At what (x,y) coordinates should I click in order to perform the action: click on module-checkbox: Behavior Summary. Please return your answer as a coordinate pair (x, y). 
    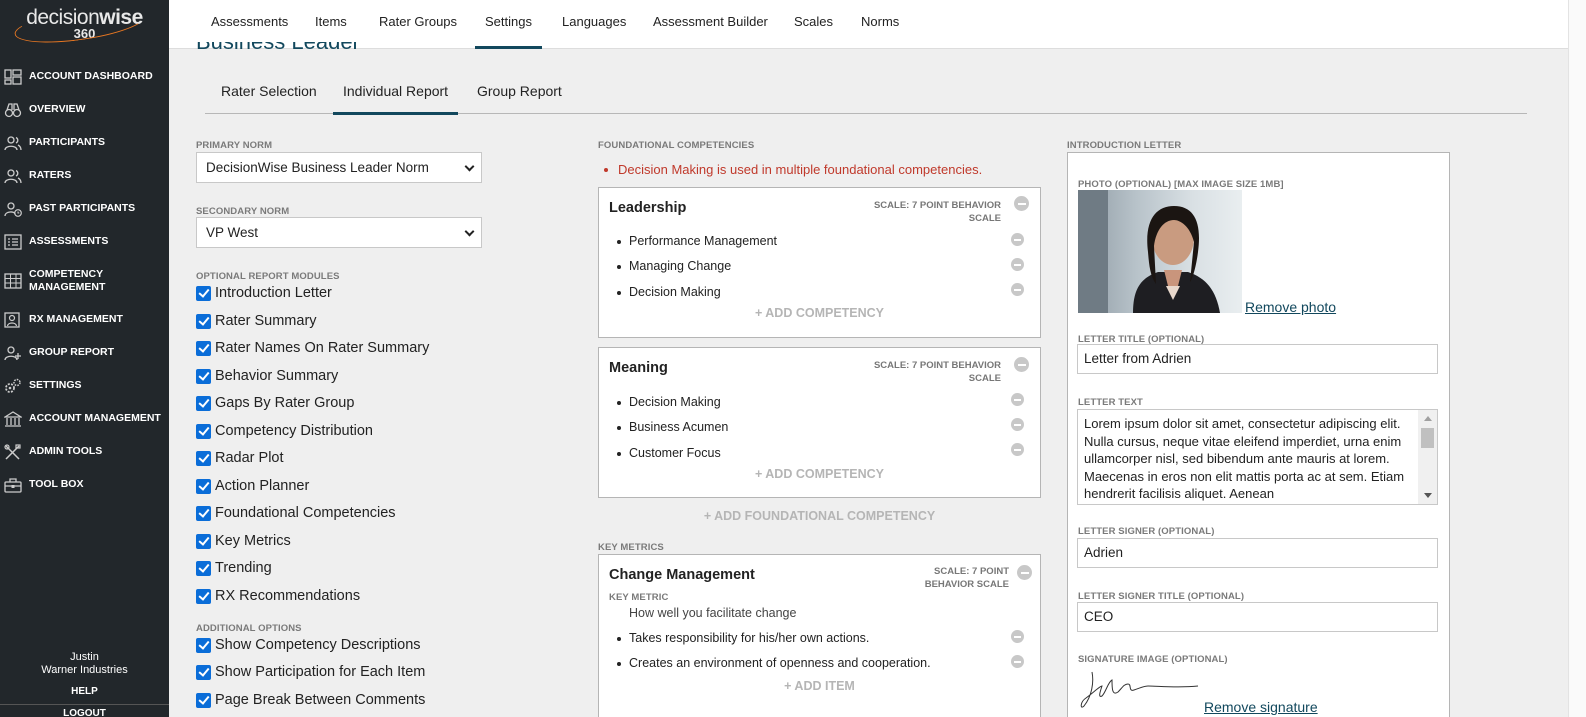
    Looking at the image, I should click on (267, 376).